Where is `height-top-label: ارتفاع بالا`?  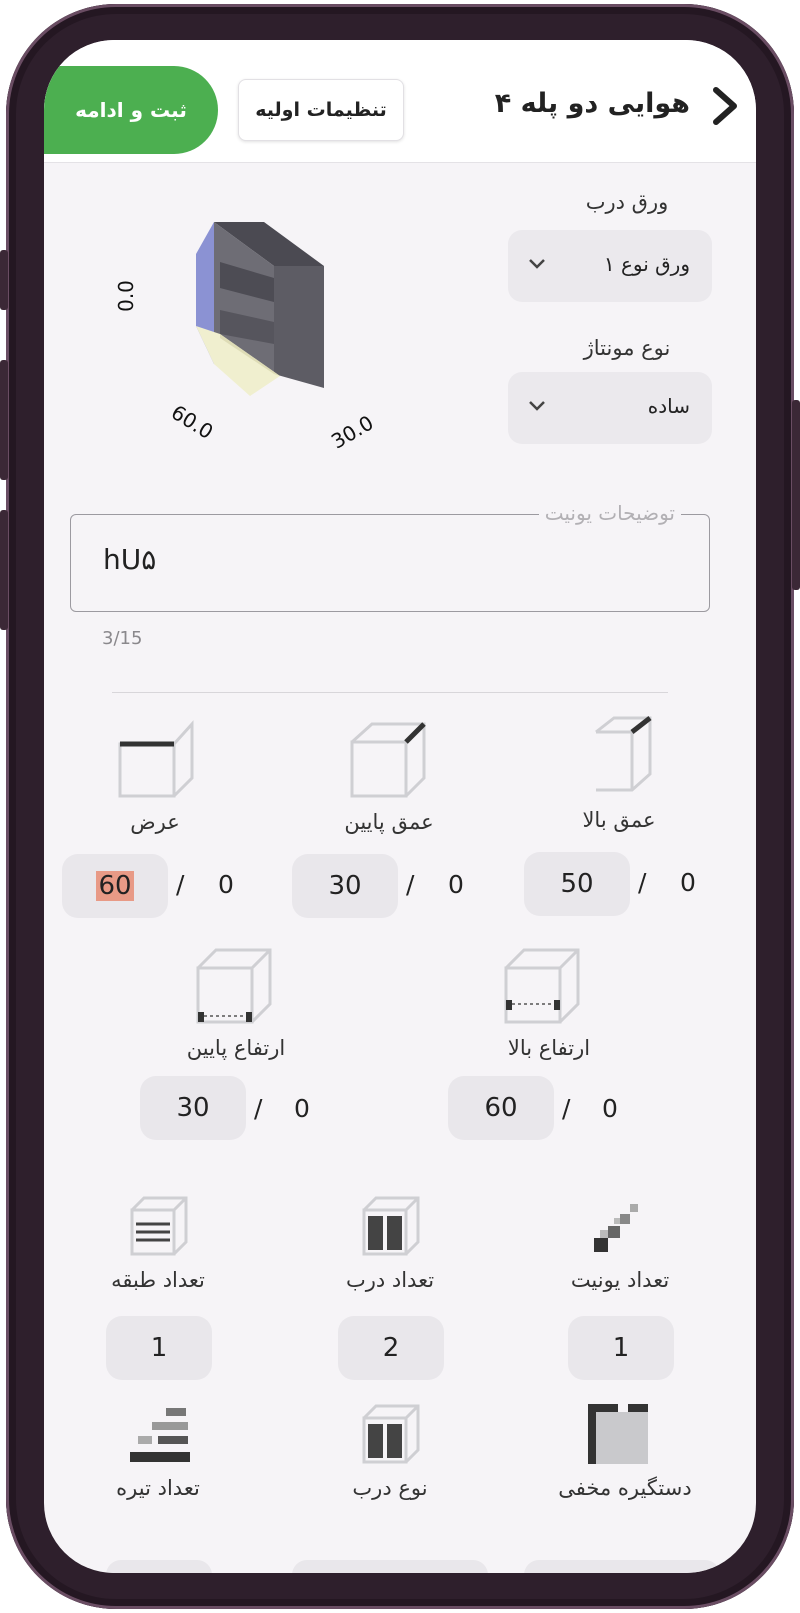 height-top-label: ارتفاع بالا is located at coordinates (549, 1048).